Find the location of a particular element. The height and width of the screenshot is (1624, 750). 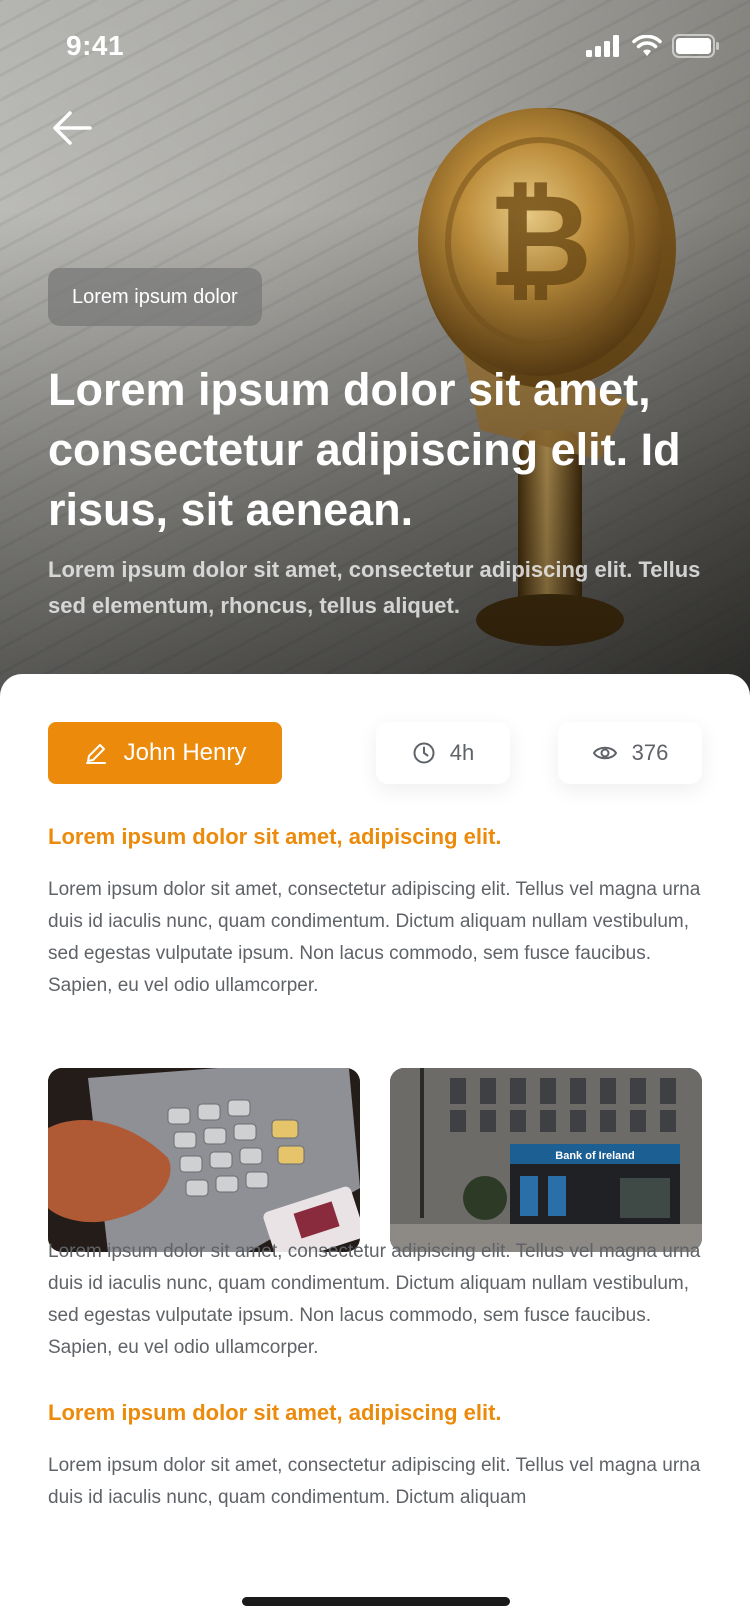

author-button: John Henry is located at coordinates (165, 753).